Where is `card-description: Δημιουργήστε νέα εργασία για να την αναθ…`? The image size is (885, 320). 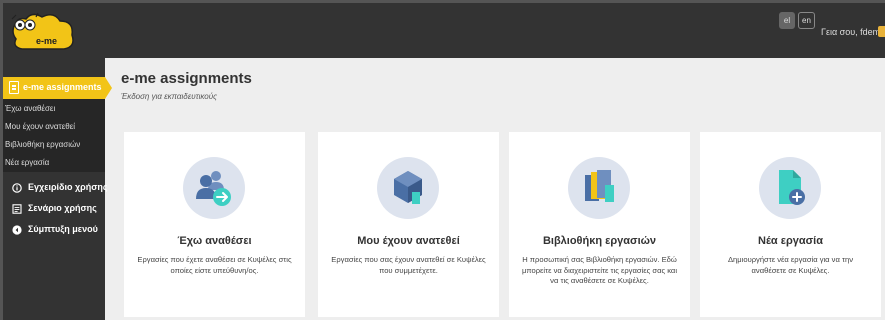 card-description: Δημιουργήστε νέα εργασία για να την αναθ… is located at coordinates (790, 265).